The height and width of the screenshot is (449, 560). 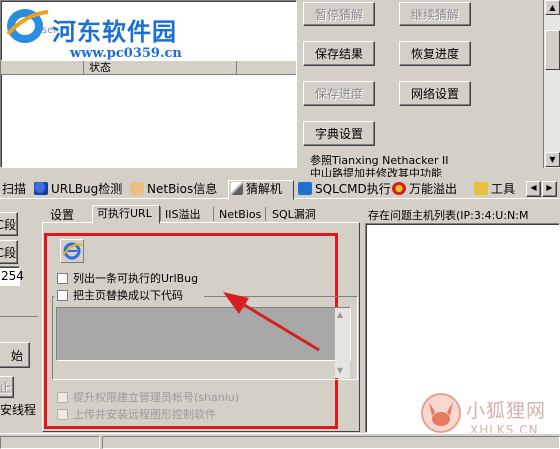 What do you see at coordinates (144, 414) in the screenshot?
I see `upload-label: 上传并安装远程图形控制软件` at bounding box center [144, 414].